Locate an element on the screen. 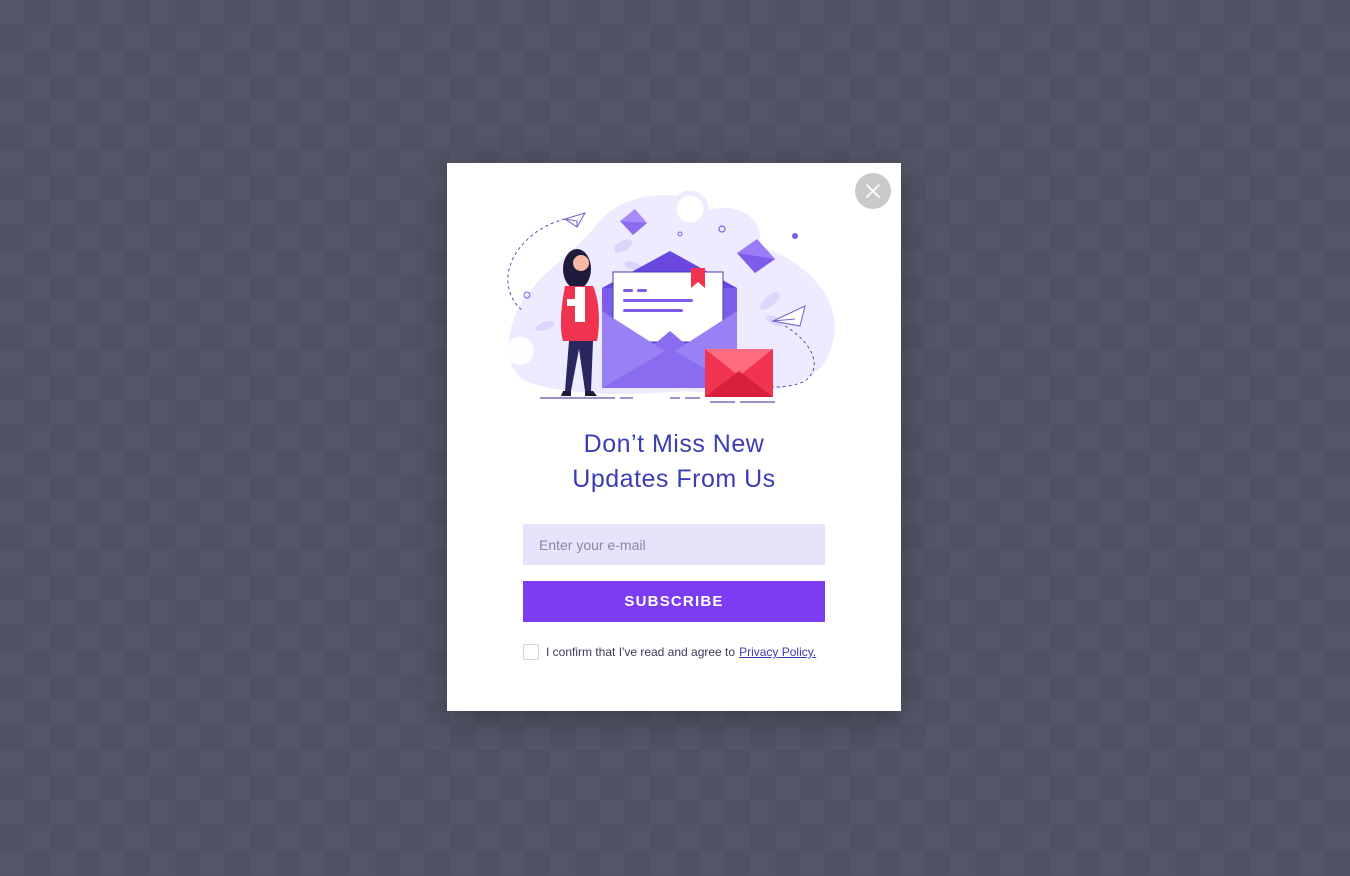 This screenshot has height=876, width=1350. red-envelope-icon is located at coordinates (739, 373).